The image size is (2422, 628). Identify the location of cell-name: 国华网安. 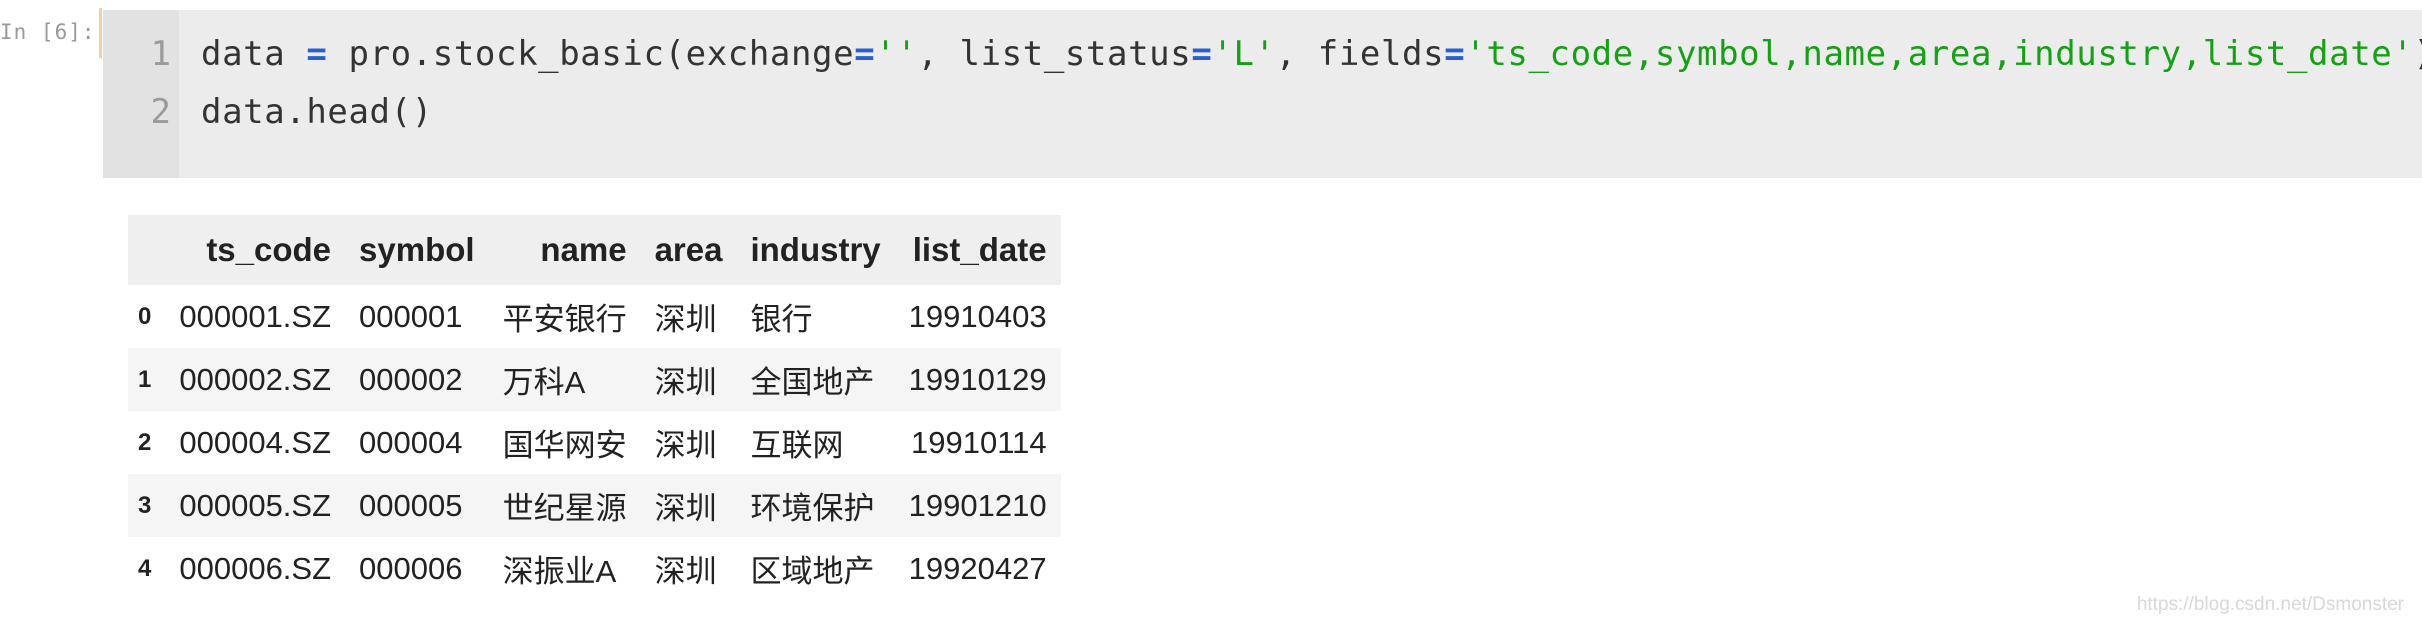
(564, 445).